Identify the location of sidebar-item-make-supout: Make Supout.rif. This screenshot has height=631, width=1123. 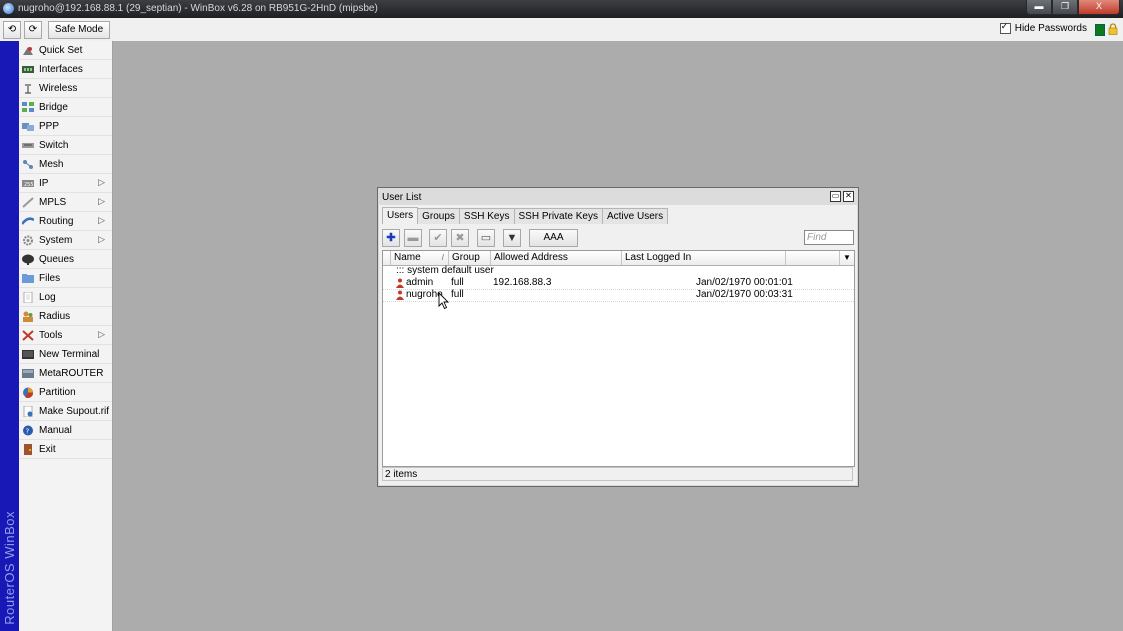
(65, 411).